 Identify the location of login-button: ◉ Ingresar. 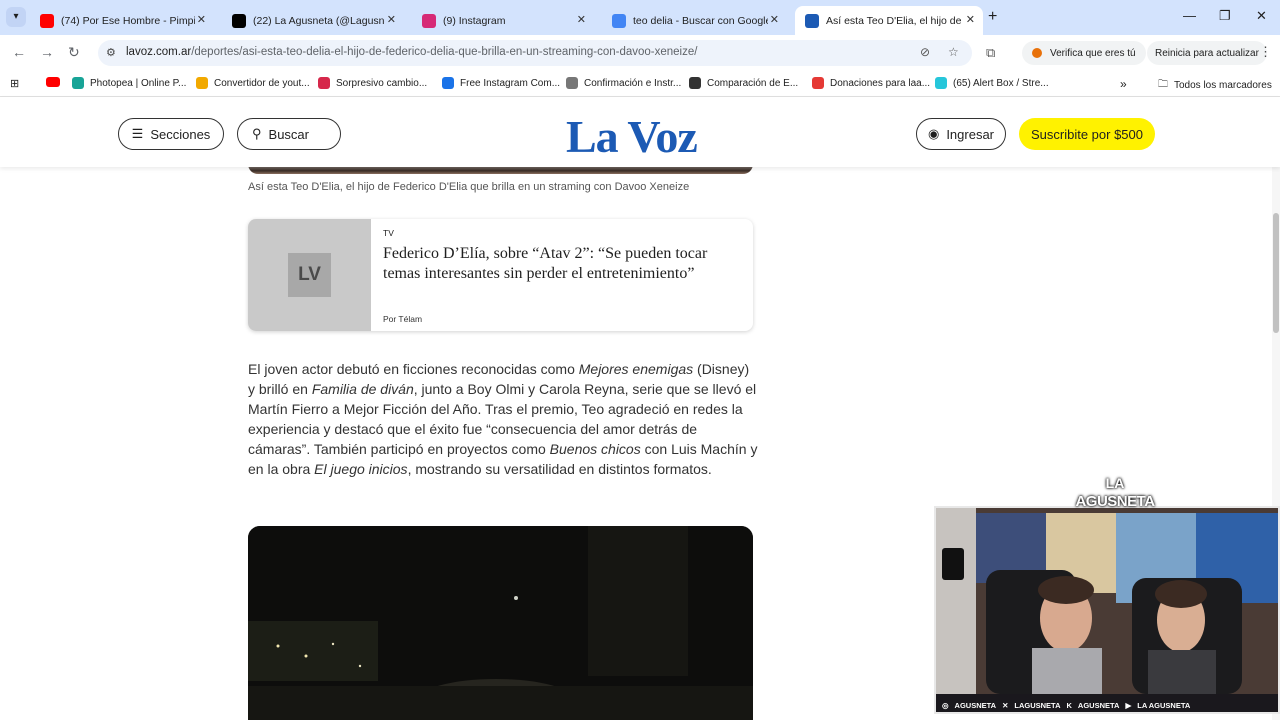
(961, 134).